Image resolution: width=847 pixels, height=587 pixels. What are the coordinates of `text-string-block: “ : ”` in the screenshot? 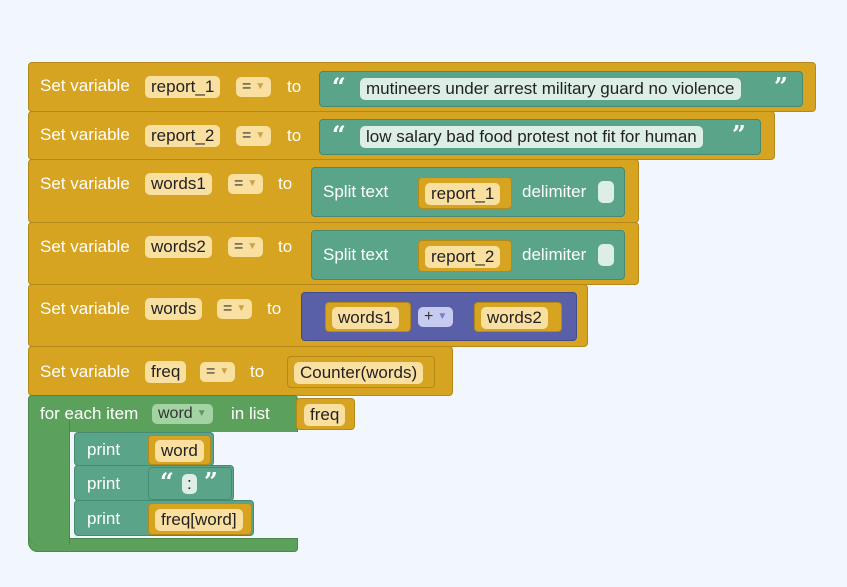 It's located at (190, 483).